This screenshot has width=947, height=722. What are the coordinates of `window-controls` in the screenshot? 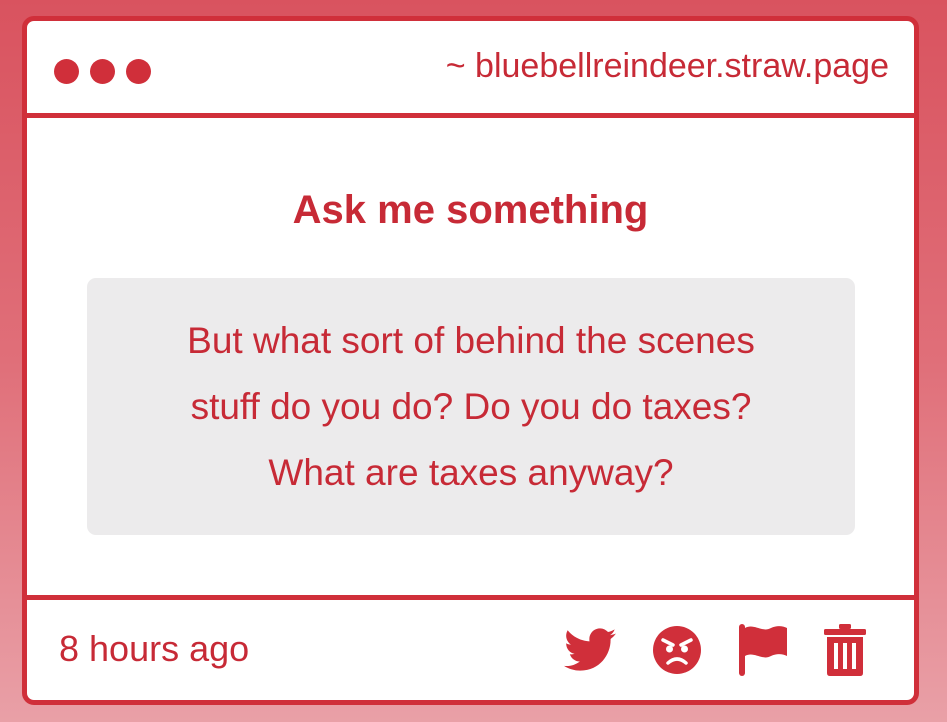 It's located at (102, 71).